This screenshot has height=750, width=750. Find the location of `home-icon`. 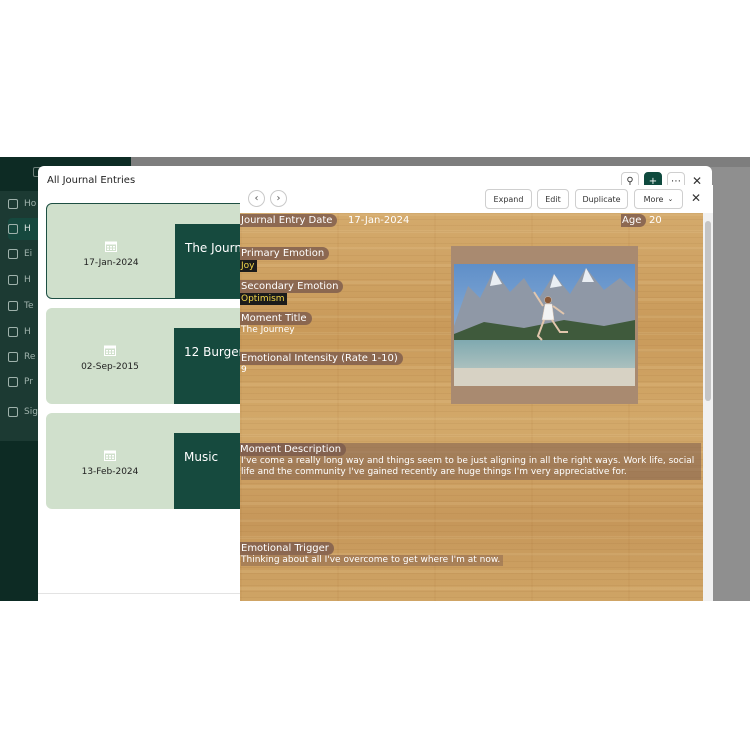

home-icon is located at coordinates (13, 204).